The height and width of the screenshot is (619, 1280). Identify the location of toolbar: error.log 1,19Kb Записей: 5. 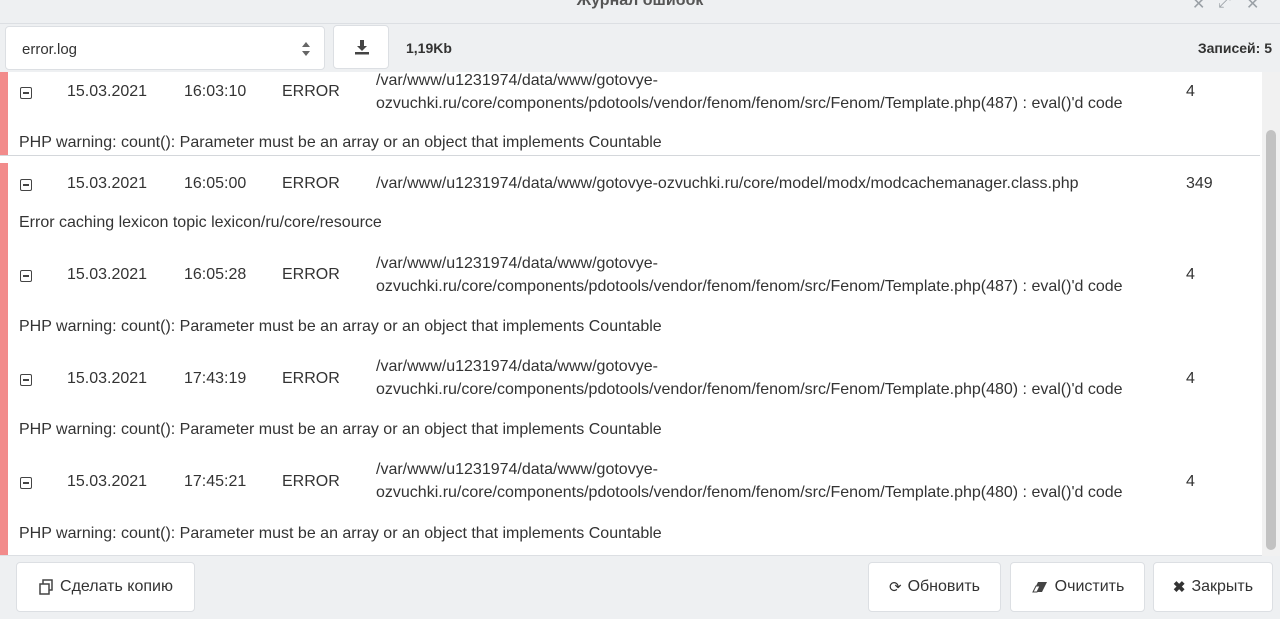
(640, 48).